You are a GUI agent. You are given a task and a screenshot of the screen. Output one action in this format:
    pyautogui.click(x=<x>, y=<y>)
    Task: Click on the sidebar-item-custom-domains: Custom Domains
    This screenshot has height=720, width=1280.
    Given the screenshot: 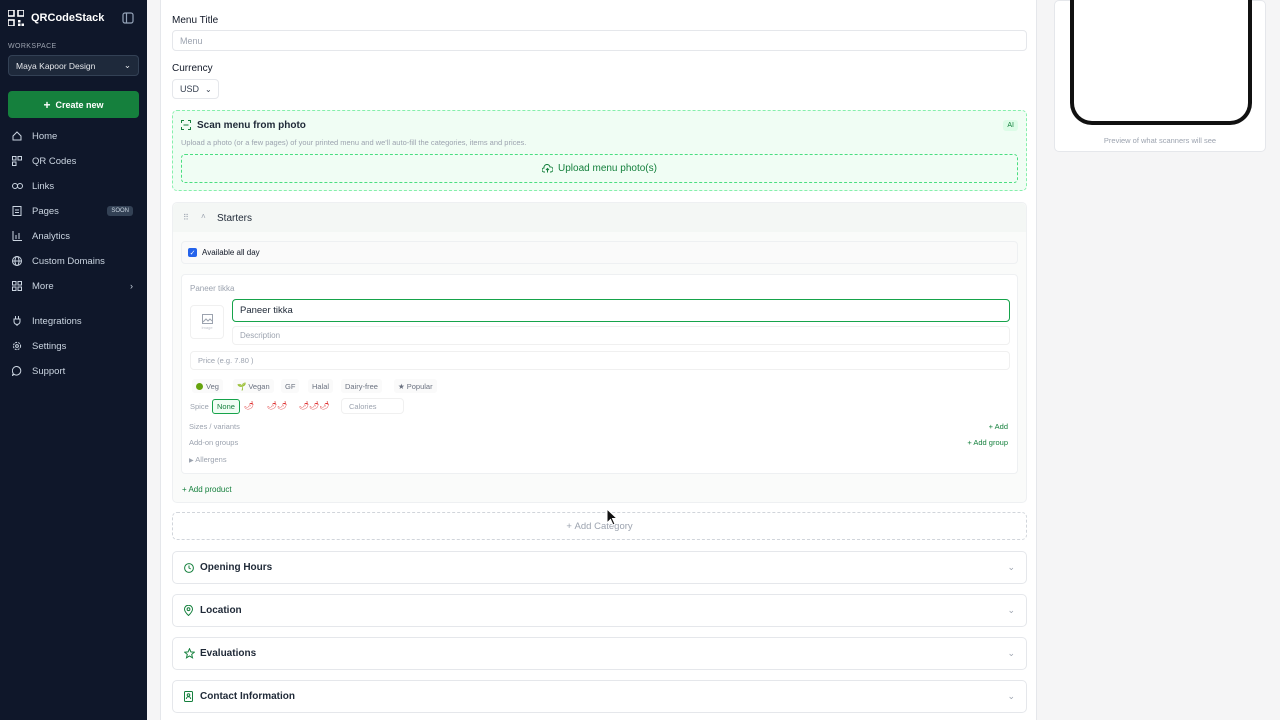 What is the action you would take?
    pyautogui.click(x=73, y=261)
    